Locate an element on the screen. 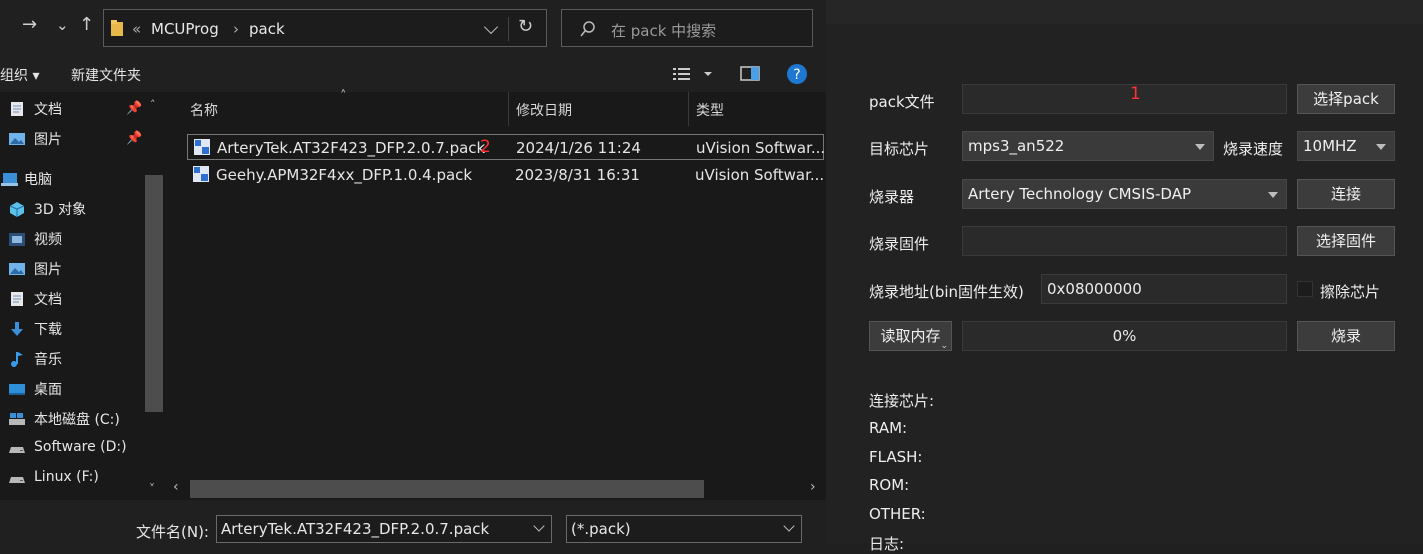 This screenshot has width=1423, height=554. breadcrumb-overflow: « is located at coordinates (136, 29).